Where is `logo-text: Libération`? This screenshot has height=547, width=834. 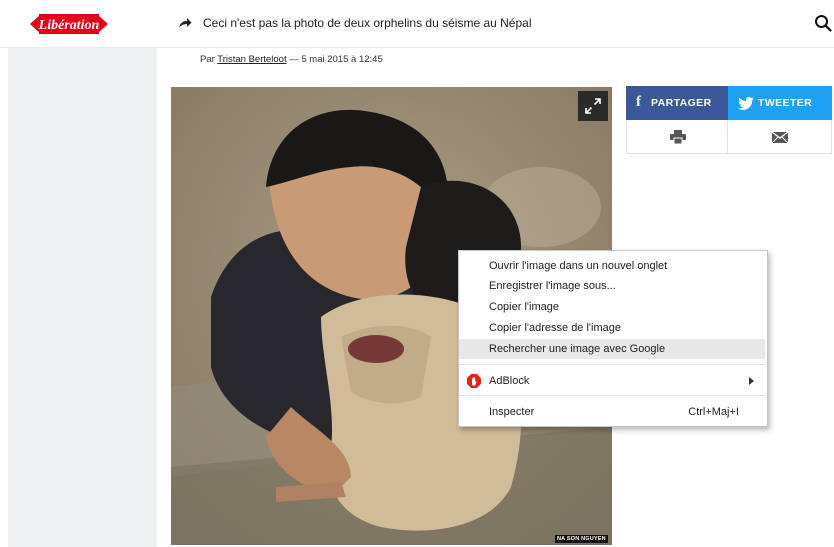
logo-text: Libération is located at coordinates (69, 25).